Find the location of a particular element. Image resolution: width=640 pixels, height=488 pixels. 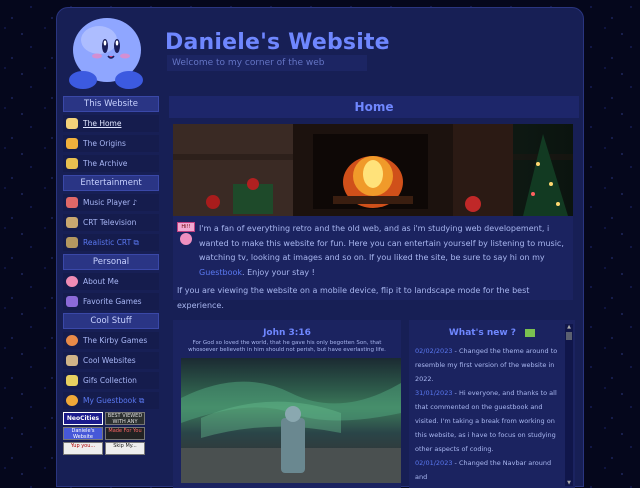

page-title: Home is located at coordinates (374, 107).